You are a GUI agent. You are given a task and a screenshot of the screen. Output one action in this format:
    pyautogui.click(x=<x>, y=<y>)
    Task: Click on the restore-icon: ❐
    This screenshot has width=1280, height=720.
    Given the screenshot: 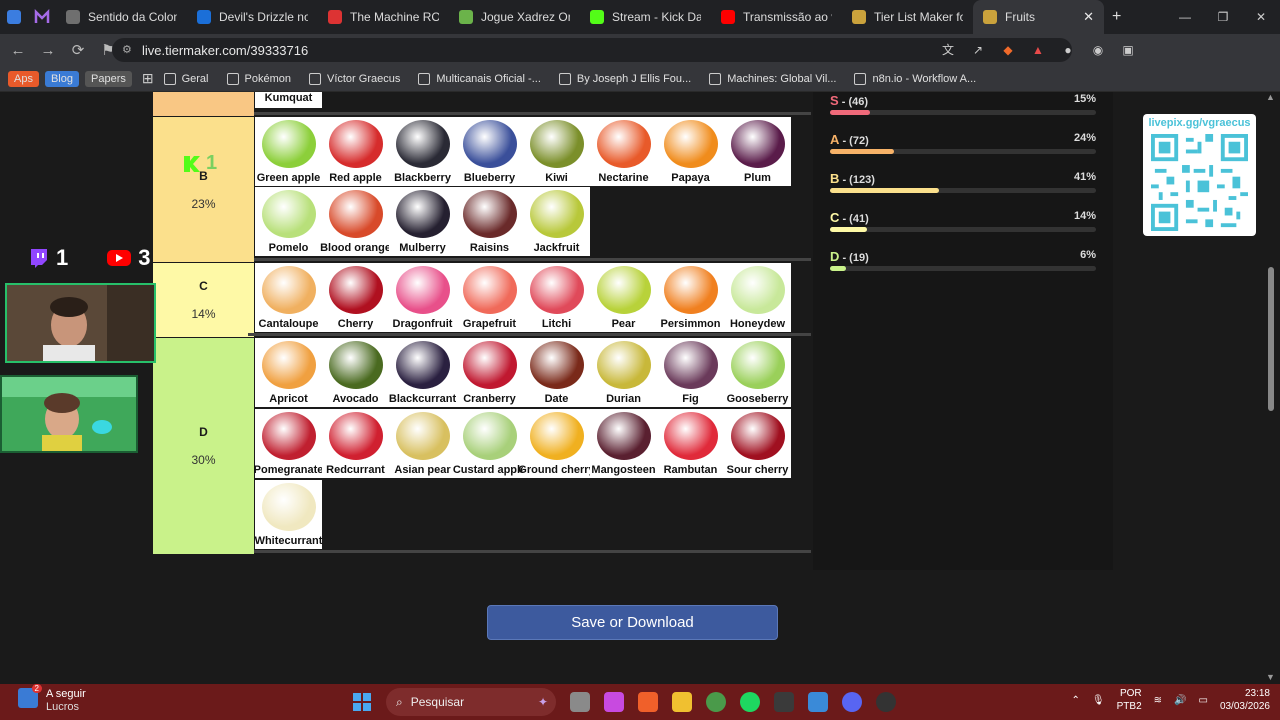 What is the action you would take?
    pyautogui.click(x=1223, y=17)
    